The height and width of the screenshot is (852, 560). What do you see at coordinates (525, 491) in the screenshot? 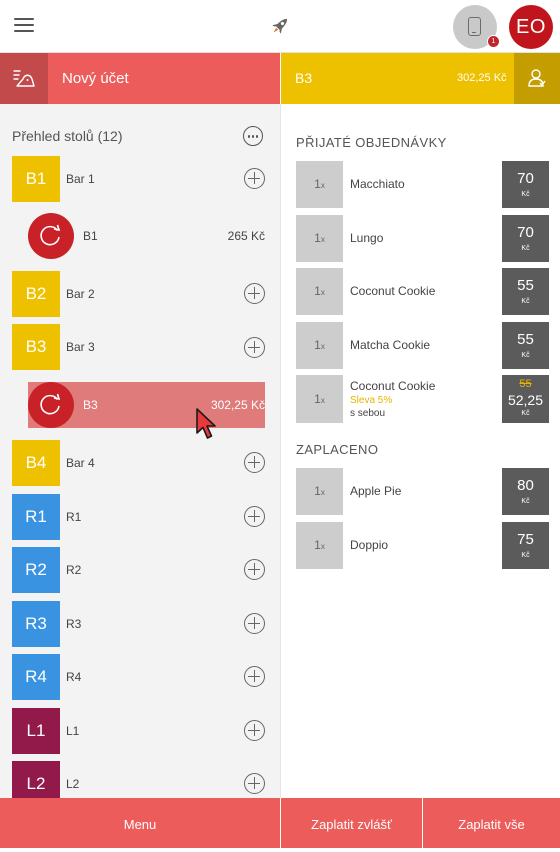
I see `order-price: 80 Kč` at bounding box center [525, 491].